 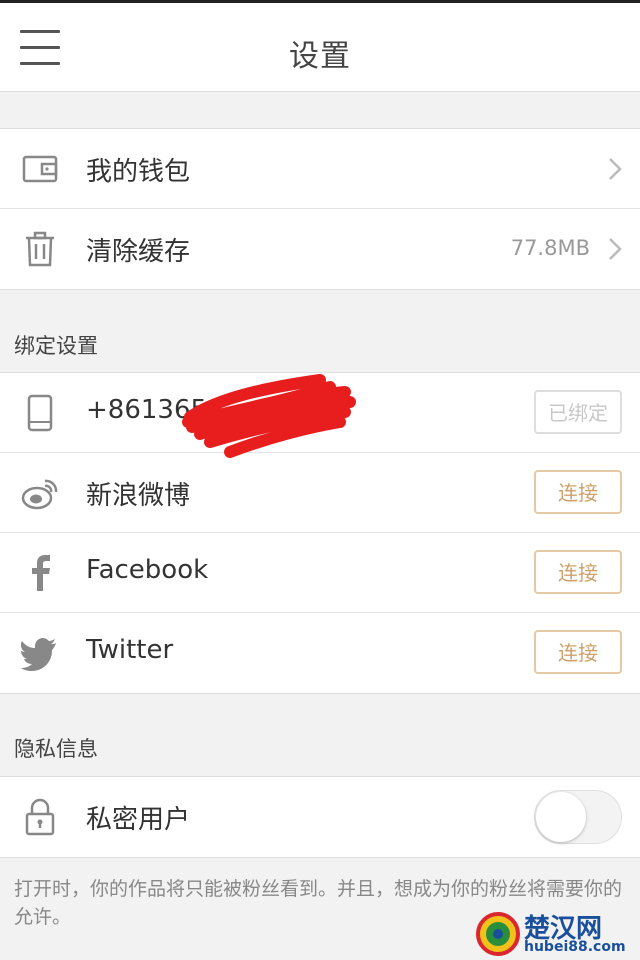 I want to click on privacy-section-title: 隐私信息, so click(x=56, y=749).